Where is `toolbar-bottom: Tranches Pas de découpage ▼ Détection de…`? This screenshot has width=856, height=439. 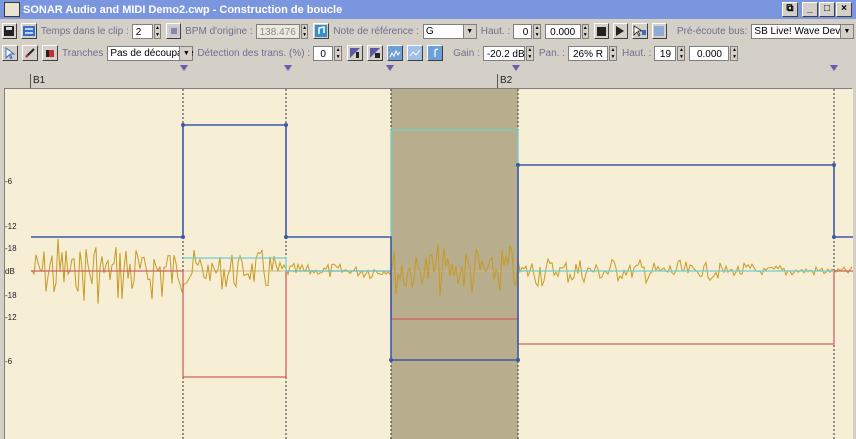
toolbar-bottom: Tranches Pas de découpage ▼ Détection de… is located at coordinates (428, 53).